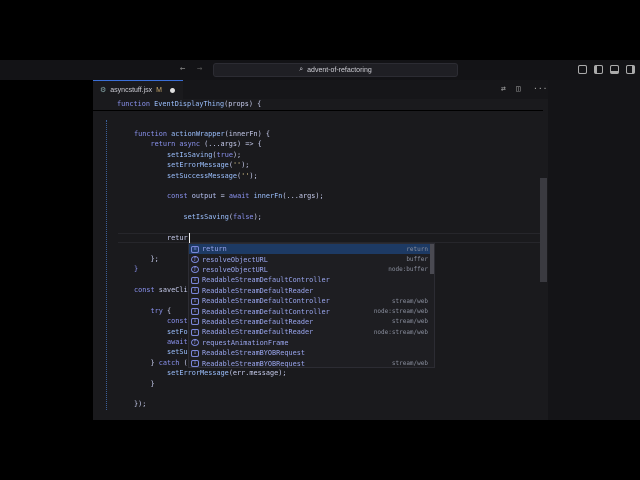  I want to click on git-change-gutter, so click(106, 265).